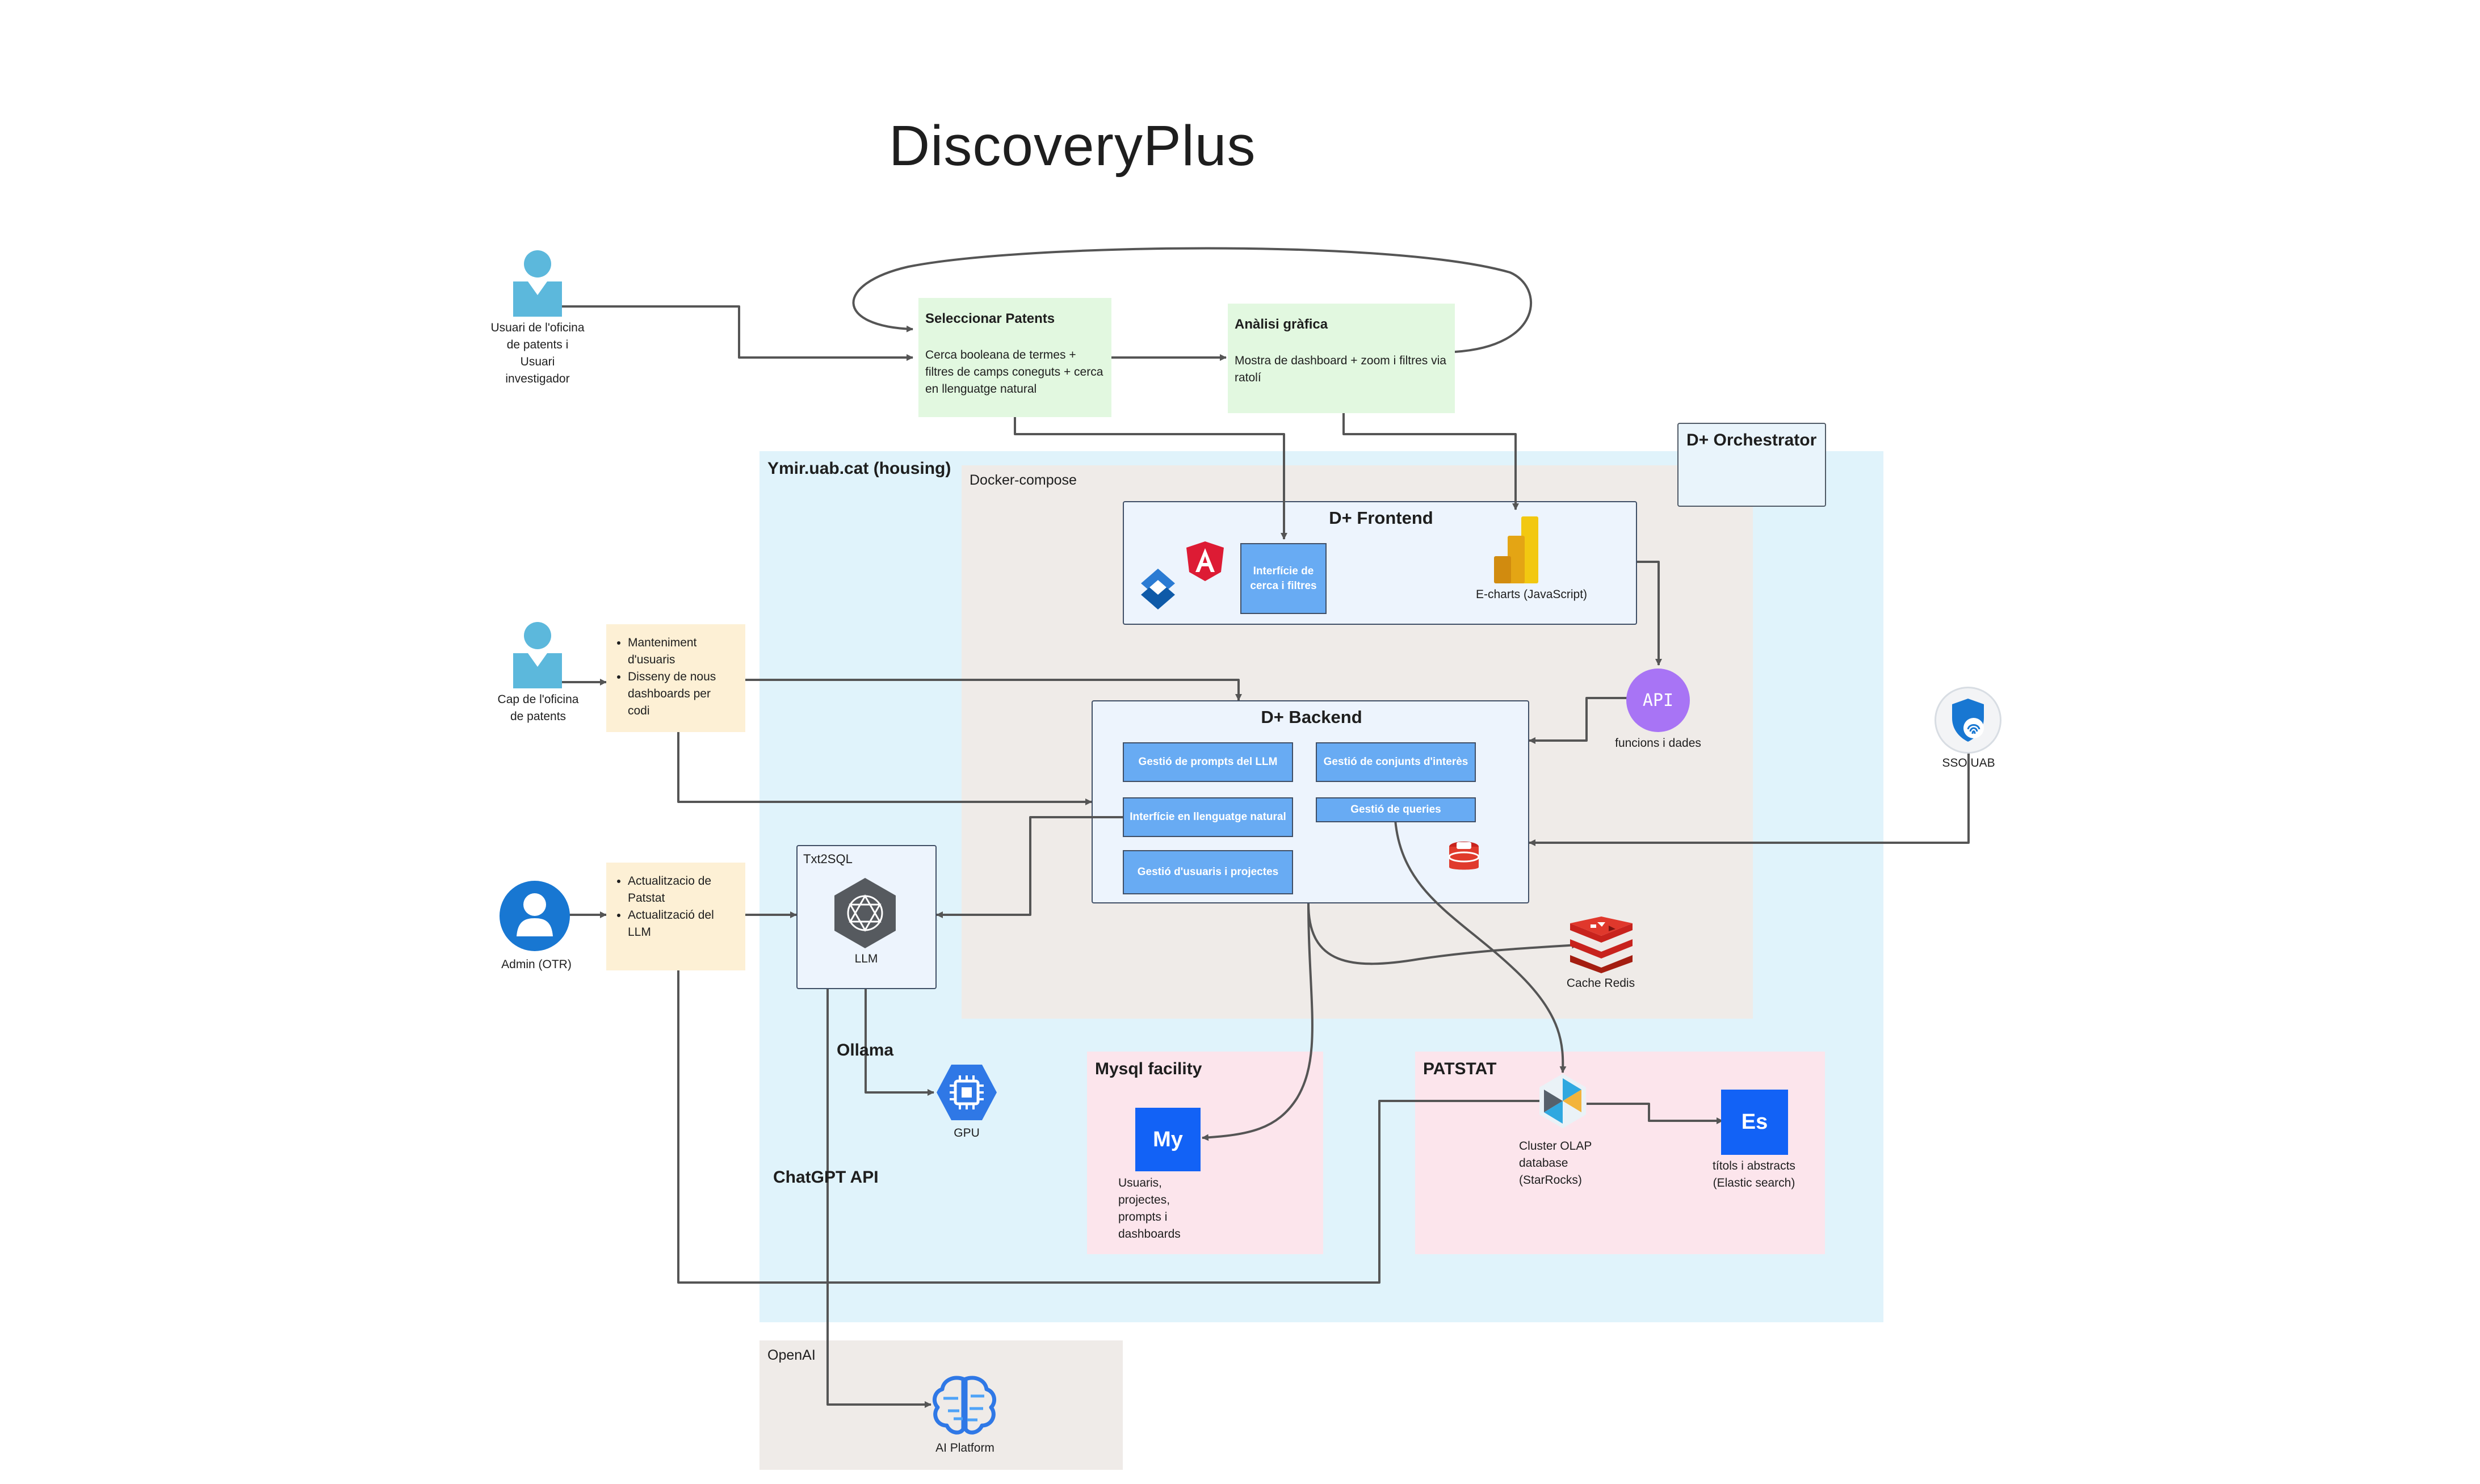  Describe the element at coordinates (1601, 945) in the screenshot. I see `redis-icon` at that location.